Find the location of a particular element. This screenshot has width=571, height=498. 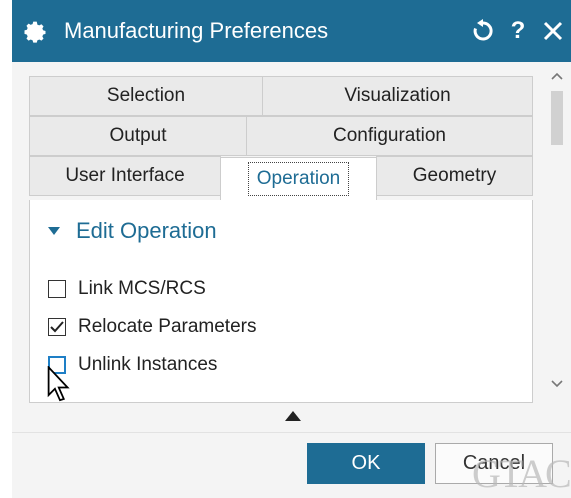

edit-operation-group-header: Edit Operation is located at coordinates (132, 231).